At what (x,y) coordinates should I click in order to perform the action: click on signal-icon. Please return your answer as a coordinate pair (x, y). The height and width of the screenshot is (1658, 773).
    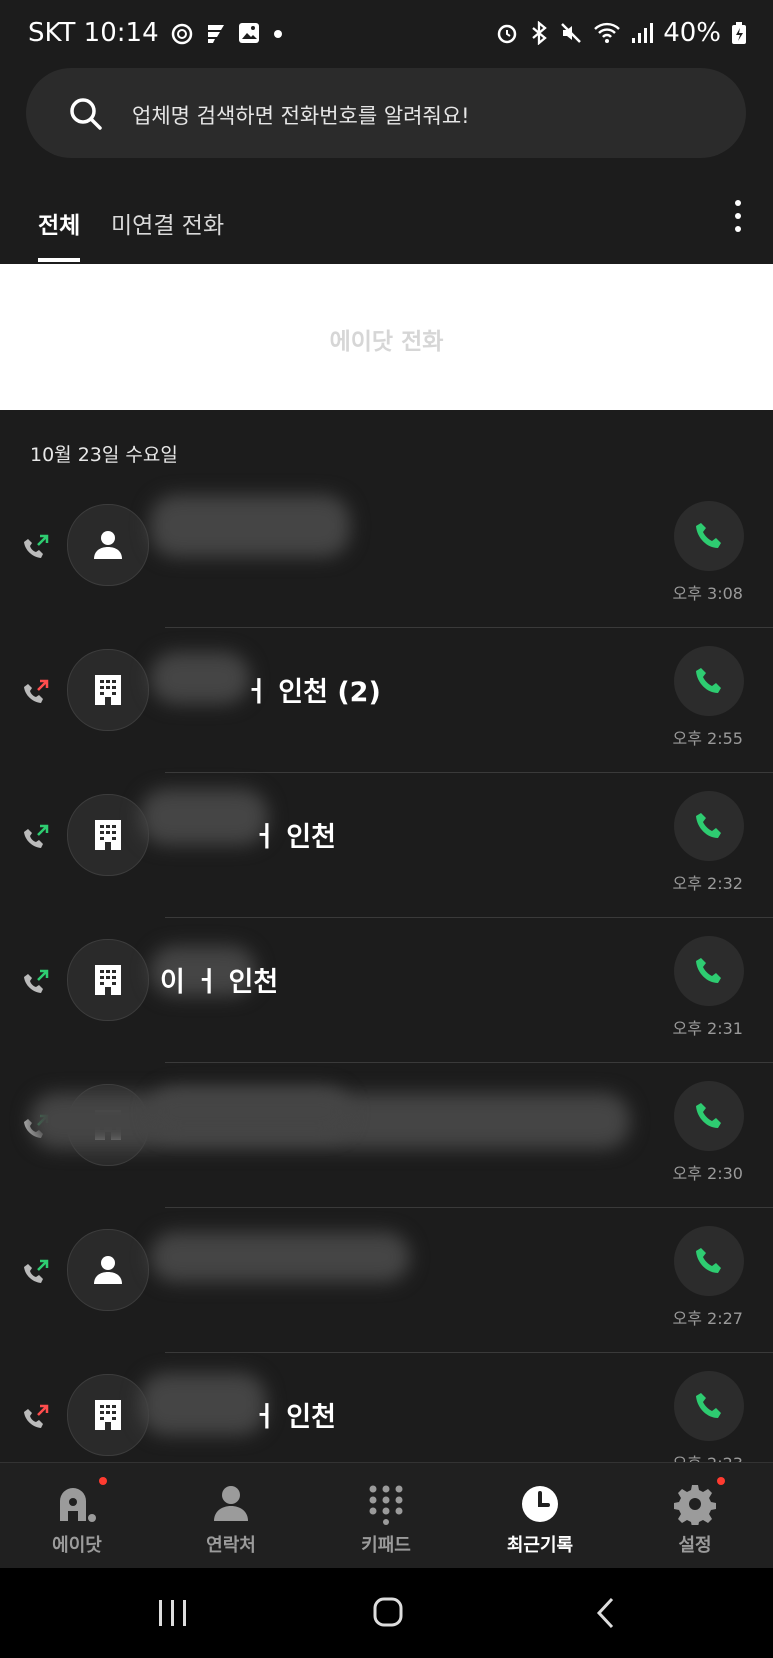
    Looking at the image, I should click on (643, 33).